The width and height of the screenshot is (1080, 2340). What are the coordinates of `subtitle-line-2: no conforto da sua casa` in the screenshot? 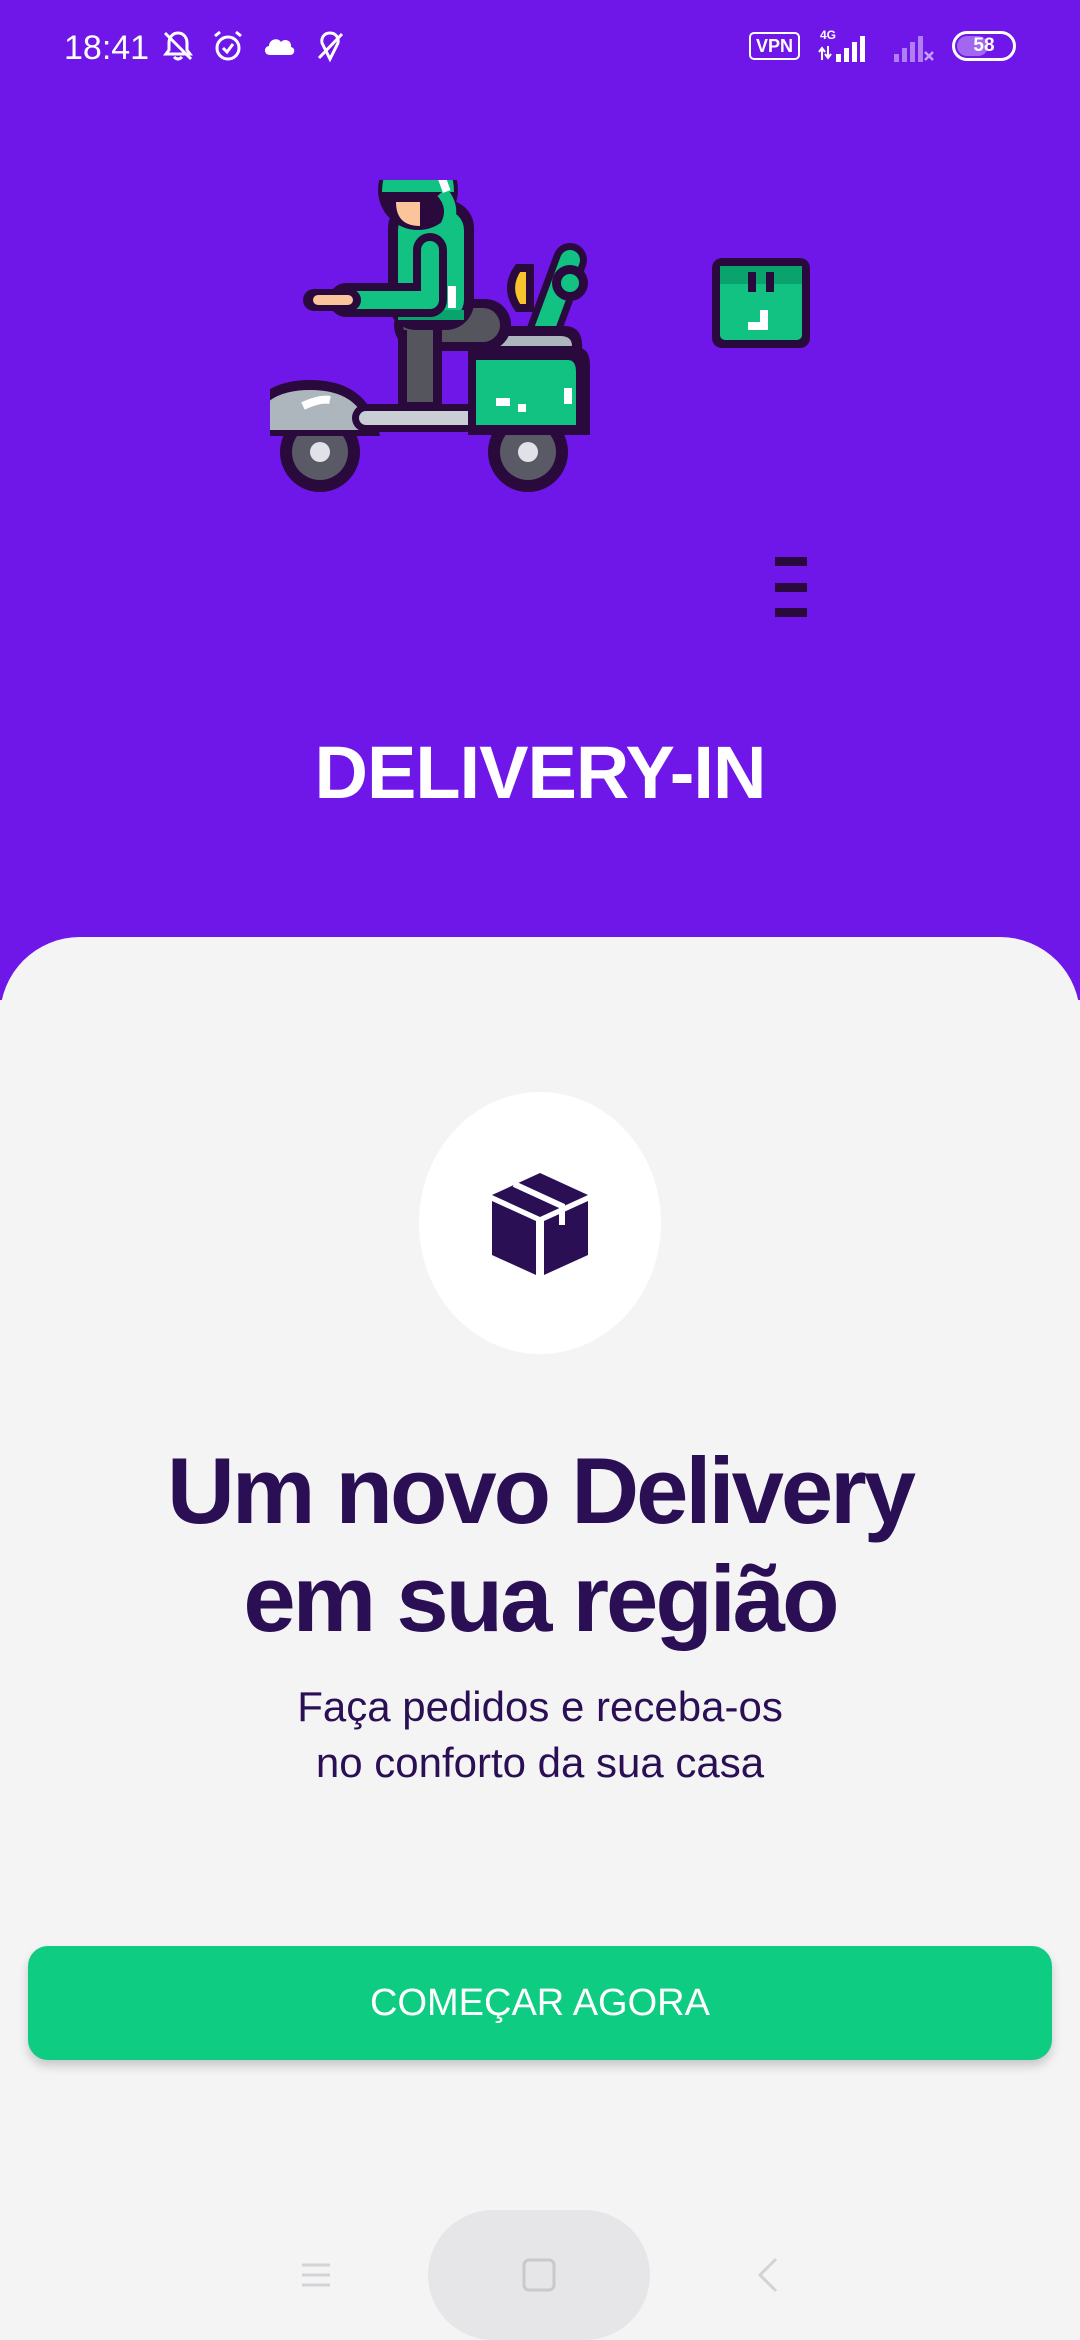 It's located at (540, 1762).